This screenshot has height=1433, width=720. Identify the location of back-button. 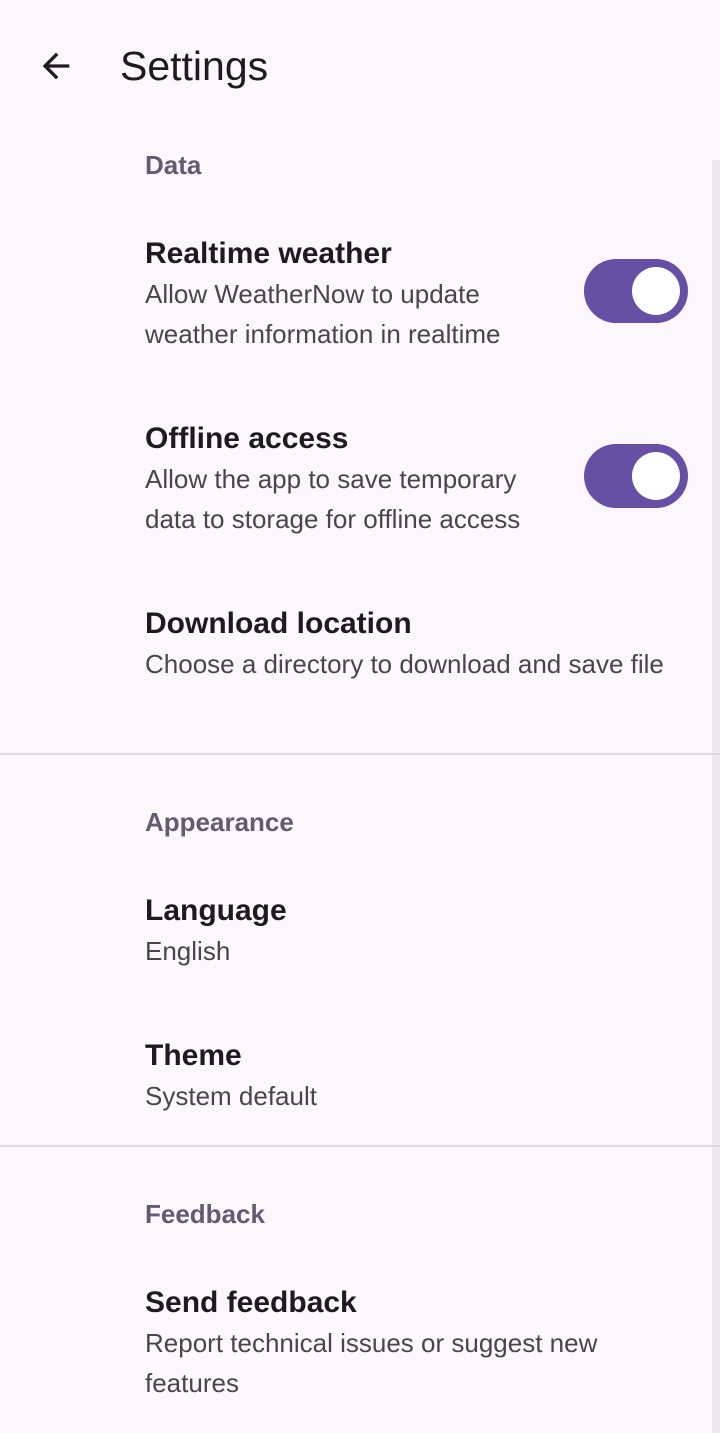
(56, 66).